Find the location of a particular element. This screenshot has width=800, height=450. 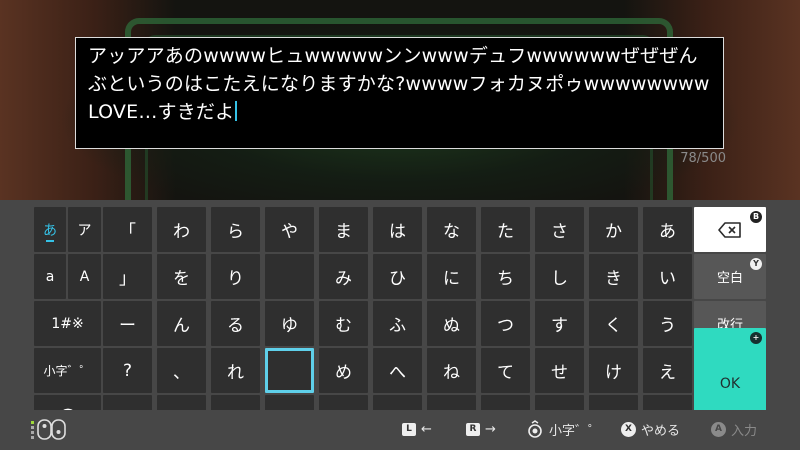

char-key: ん is located at coordinates (181, 323).